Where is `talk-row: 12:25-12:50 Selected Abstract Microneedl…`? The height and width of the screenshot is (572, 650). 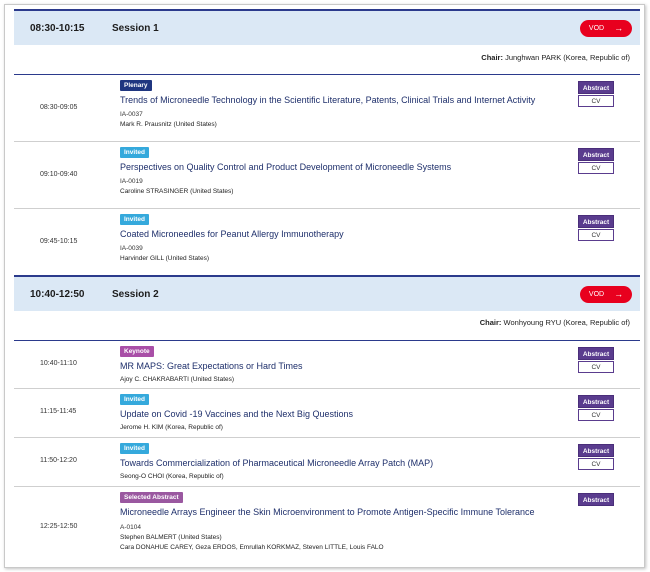
talk-row: 12:25-12:50 Selected Abstract Microneedl… is located at coordinates (327, 527).